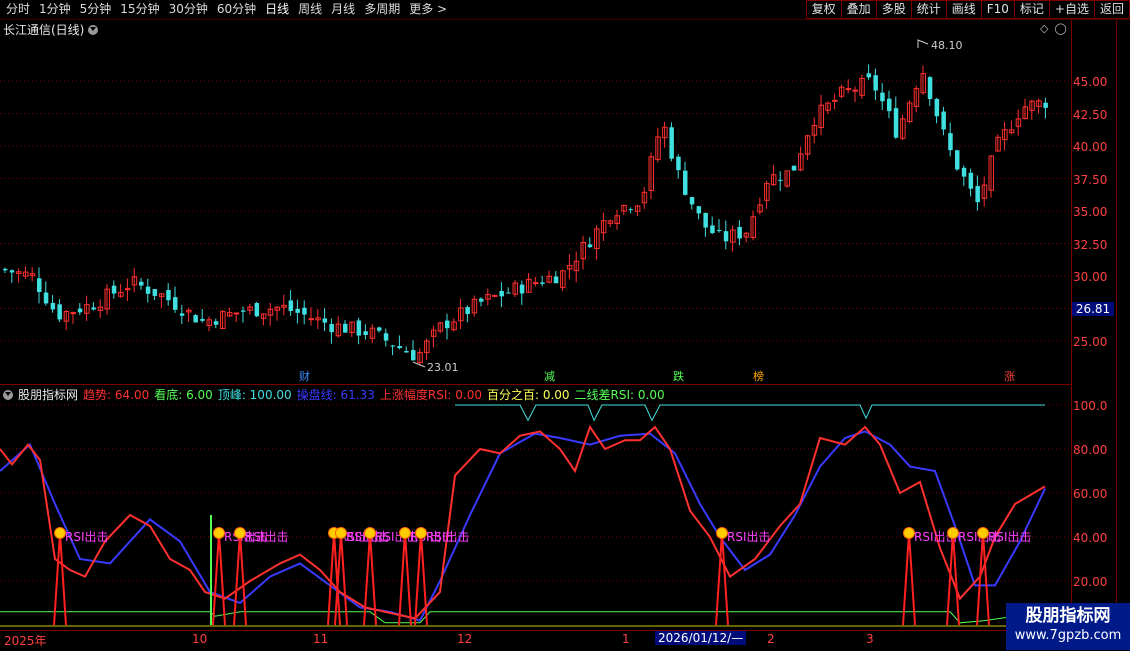 The height and width of the screenshot is (651, 1130). I want to click on high-price-label: 48.10, so click(947, 45).